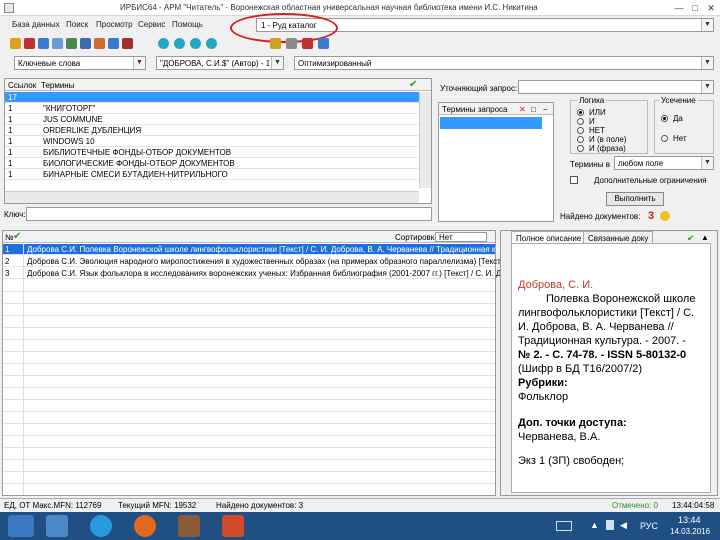 Image resolution: width=720 pixels, height=540 pixels. I want to click on irbis-icon, so click(189, 526).